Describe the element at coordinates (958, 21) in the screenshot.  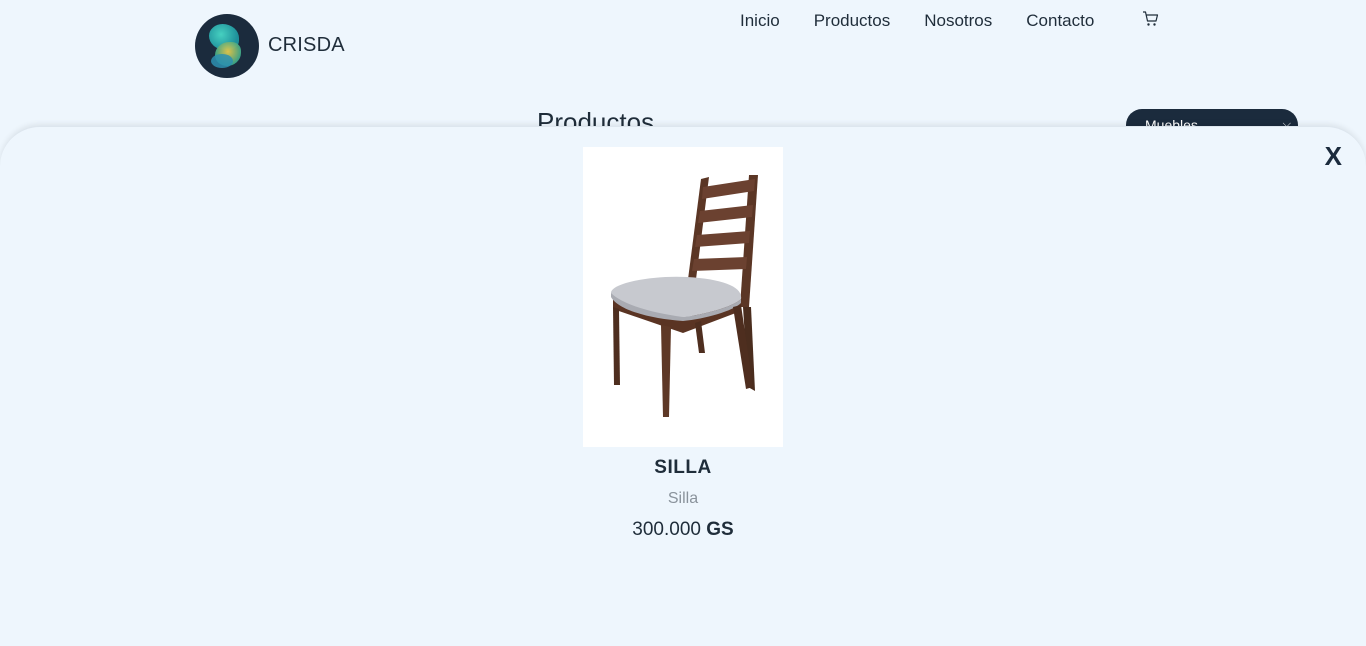
I see `nav-nosotros: Nosotros` at that location.